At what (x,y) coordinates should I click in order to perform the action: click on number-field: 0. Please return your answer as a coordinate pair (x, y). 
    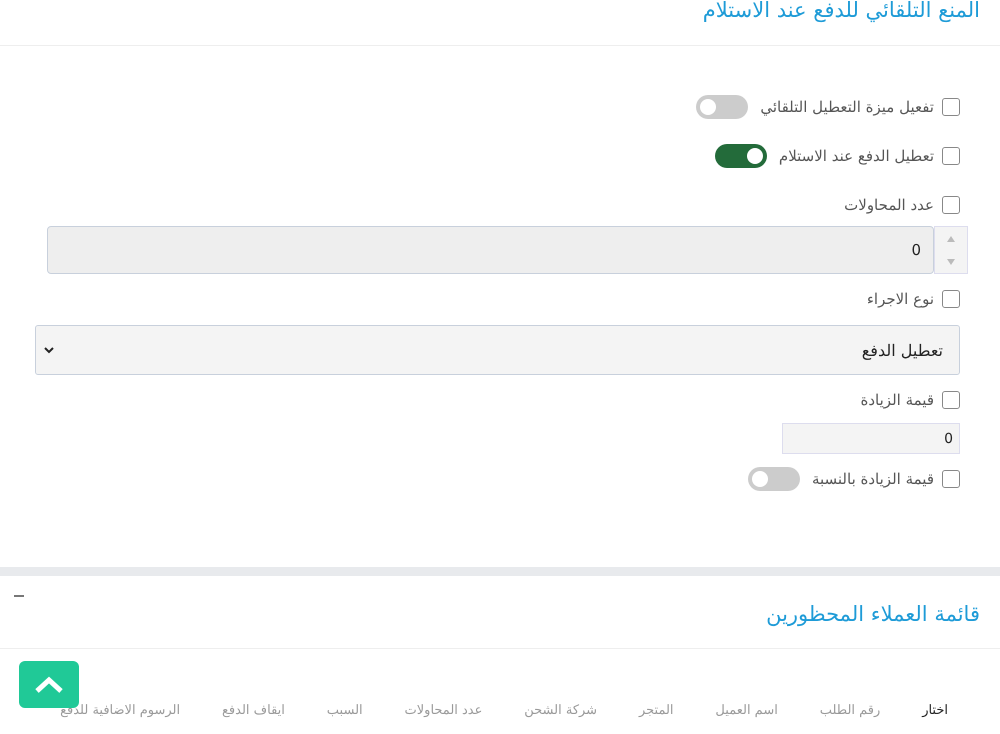
    Looking at the image, I should click on (490, 250).